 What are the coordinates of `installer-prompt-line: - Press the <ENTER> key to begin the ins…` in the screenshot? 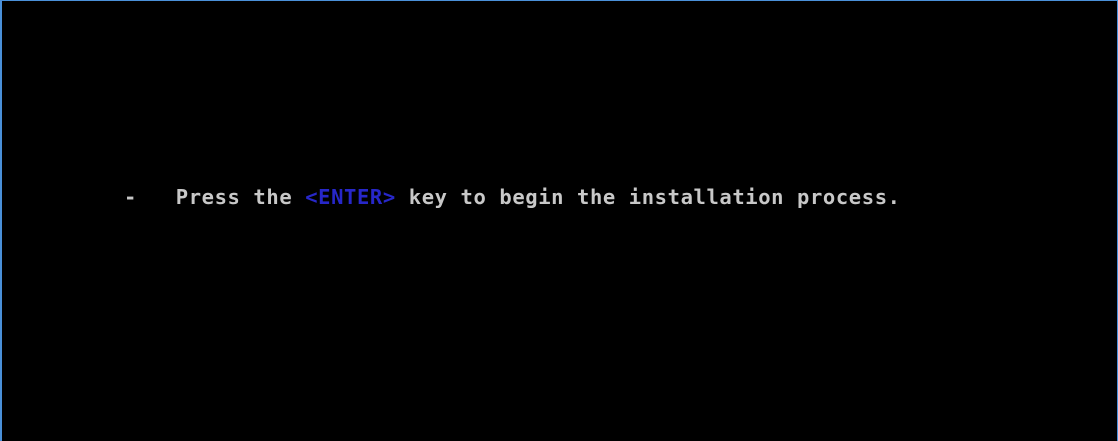 It's located at (512, 197).